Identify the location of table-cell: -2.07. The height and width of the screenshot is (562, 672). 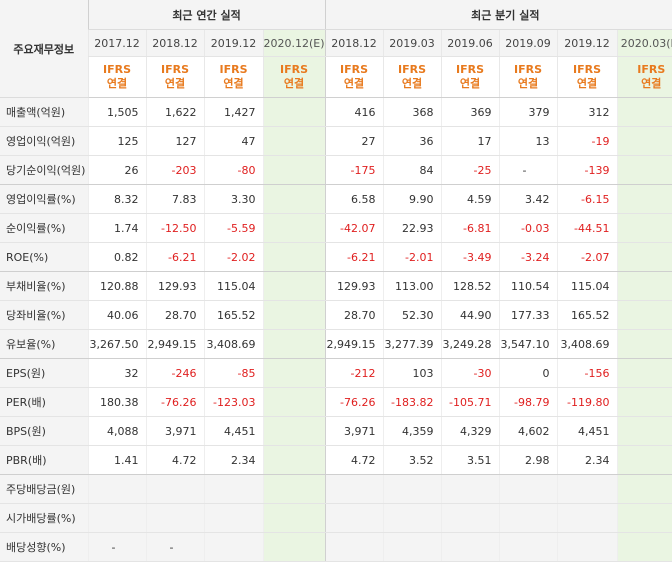
(587, 257).